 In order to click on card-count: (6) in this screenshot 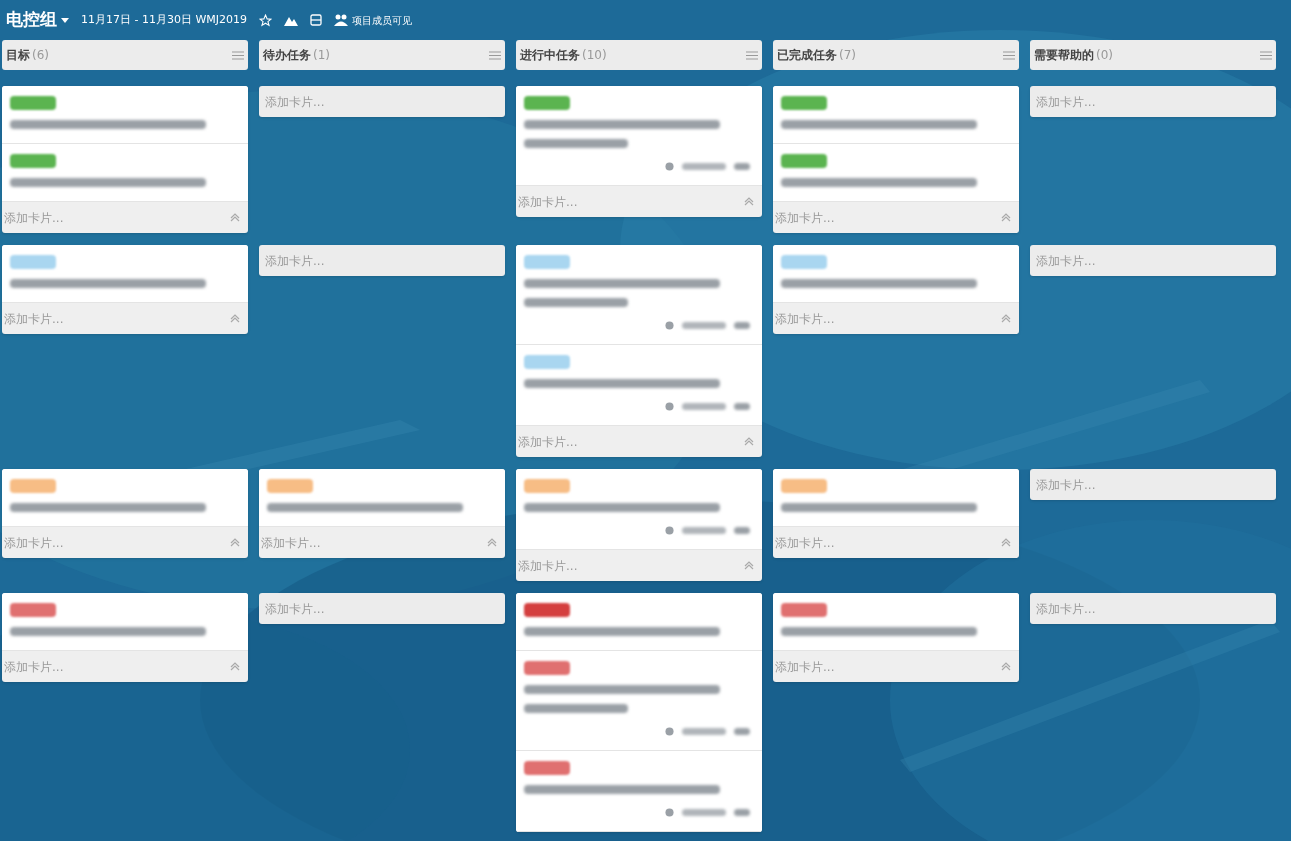, I will do `click(40, 55)`.